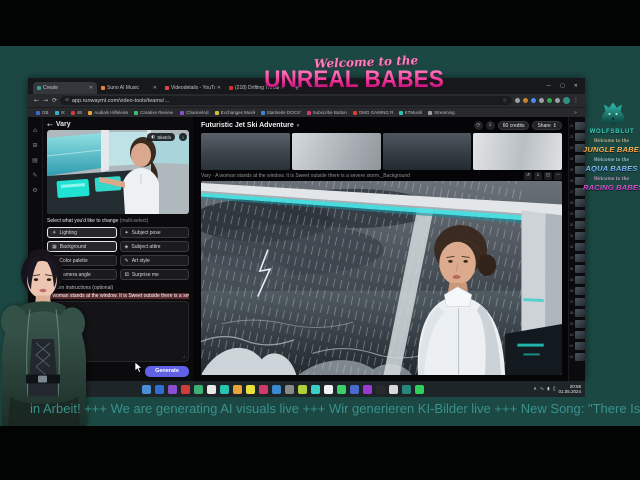  What do you see at coordinates (535, 389) in the screenshot?
I see `tray-icon: ∧` at bounding box center [535, 389].